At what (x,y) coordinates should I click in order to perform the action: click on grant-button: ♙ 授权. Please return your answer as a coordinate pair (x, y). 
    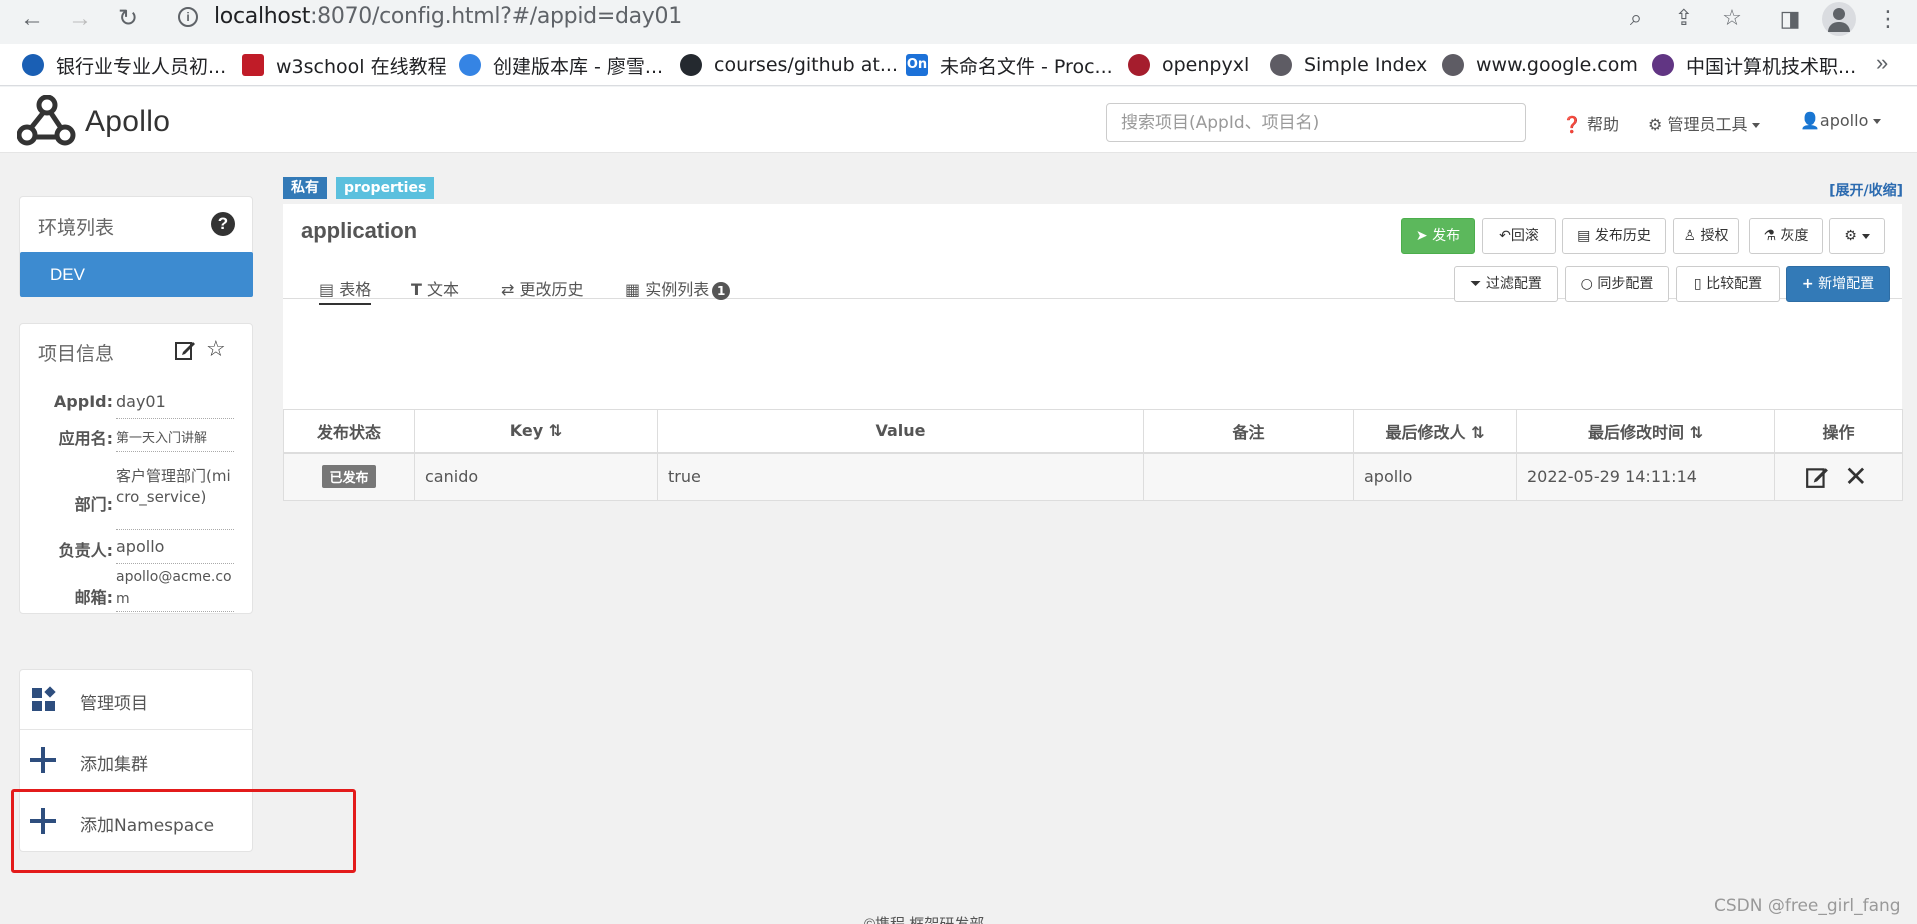
    Looking at the image, I should click on (1706, 236).